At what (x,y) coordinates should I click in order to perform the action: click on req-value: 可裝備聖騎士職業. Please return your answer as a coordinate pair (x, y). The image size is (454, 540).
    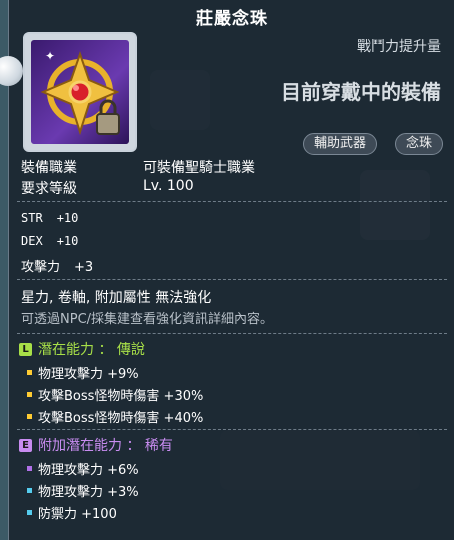
    Looking at the image, I should click on (199, 168).